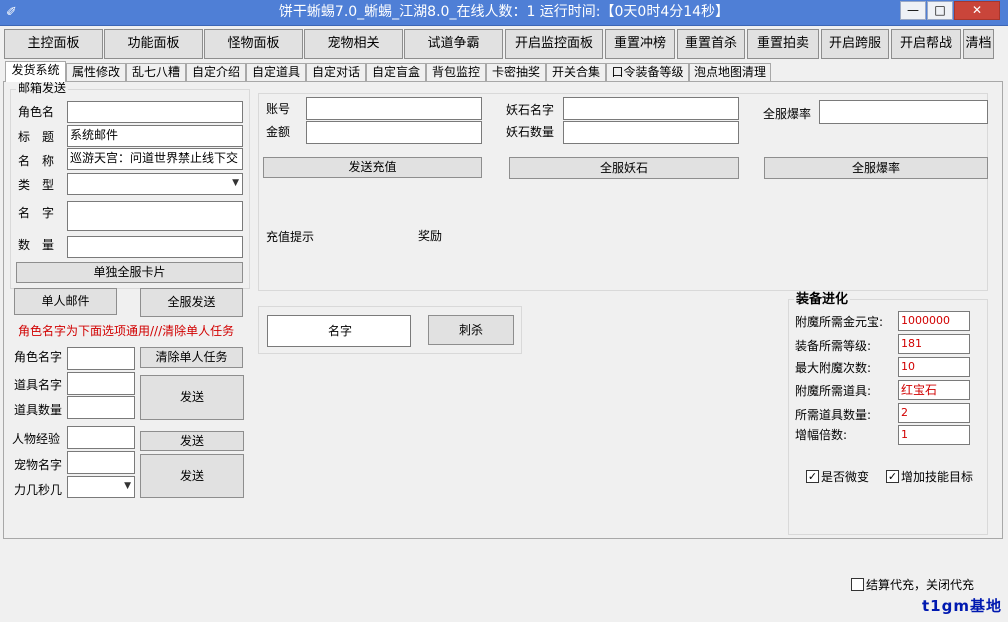 Image resolution: width=1008 pixels, height=622 pixels. I want to click on toolbar-reset-firstkill-button: 重置首杀, so click(711, 44).